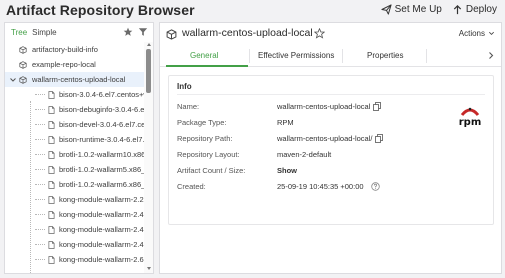 Image resolution: width=505 pixels, height=278 pixels. I want to click on tree-item-file: brotli-1.0.2-wallarm10.x86_64.rpm, so click(75, 154).